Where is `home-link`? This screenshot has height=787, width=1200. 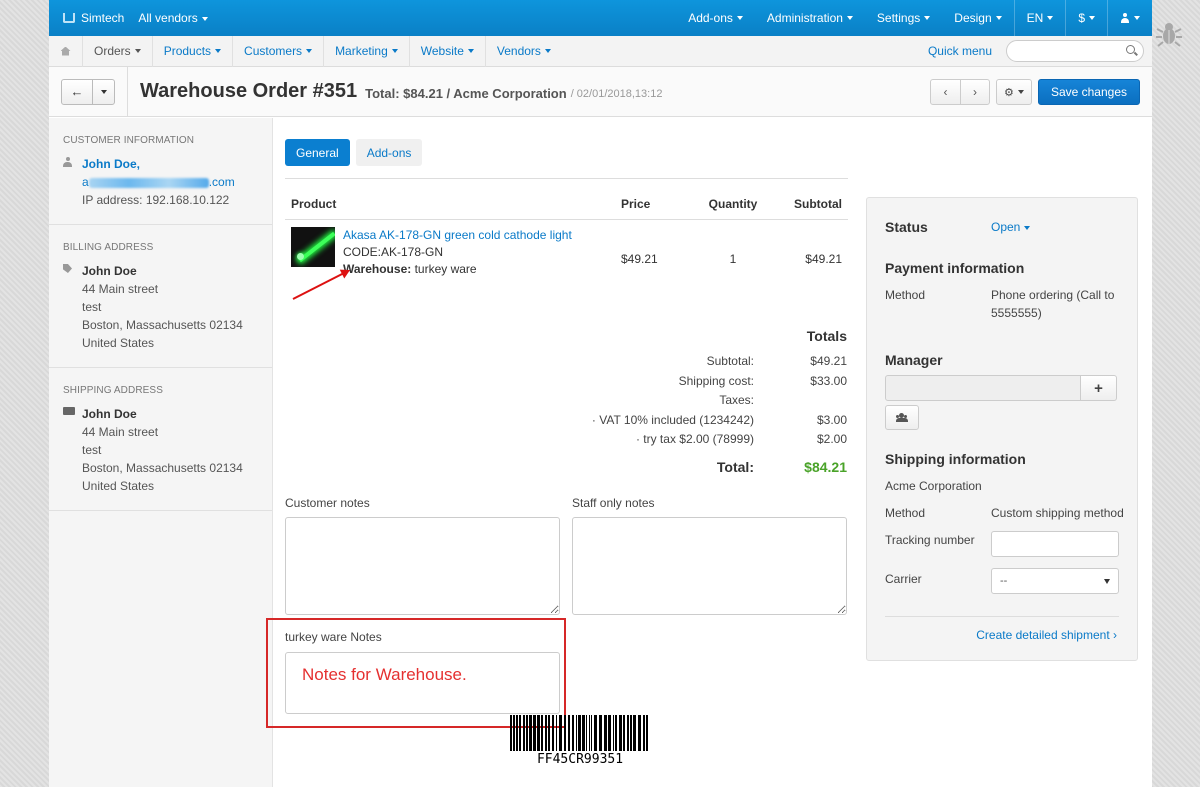
home-link is located at coordinates (66, 51).